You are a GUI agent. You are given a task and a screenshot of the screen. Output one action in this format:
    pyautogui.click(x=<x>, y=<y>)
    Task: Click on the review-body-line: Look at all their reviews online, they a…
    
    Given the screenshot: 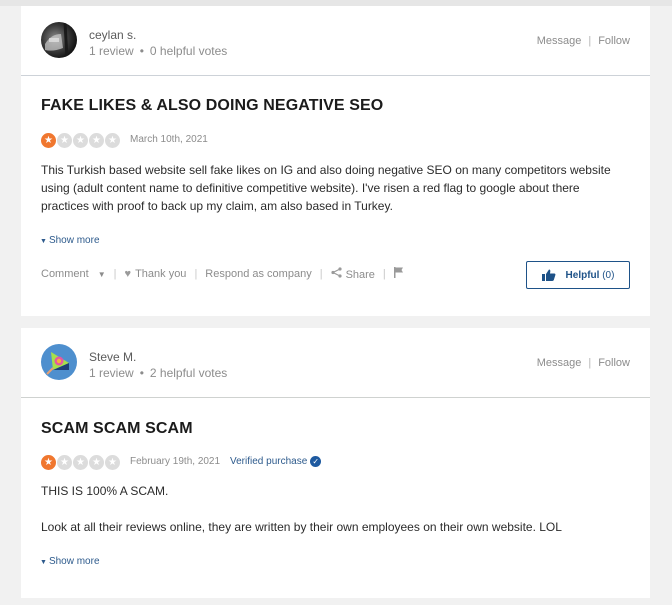 What is the action you would take?
    pyautogui.click(x=301, y=527)
    